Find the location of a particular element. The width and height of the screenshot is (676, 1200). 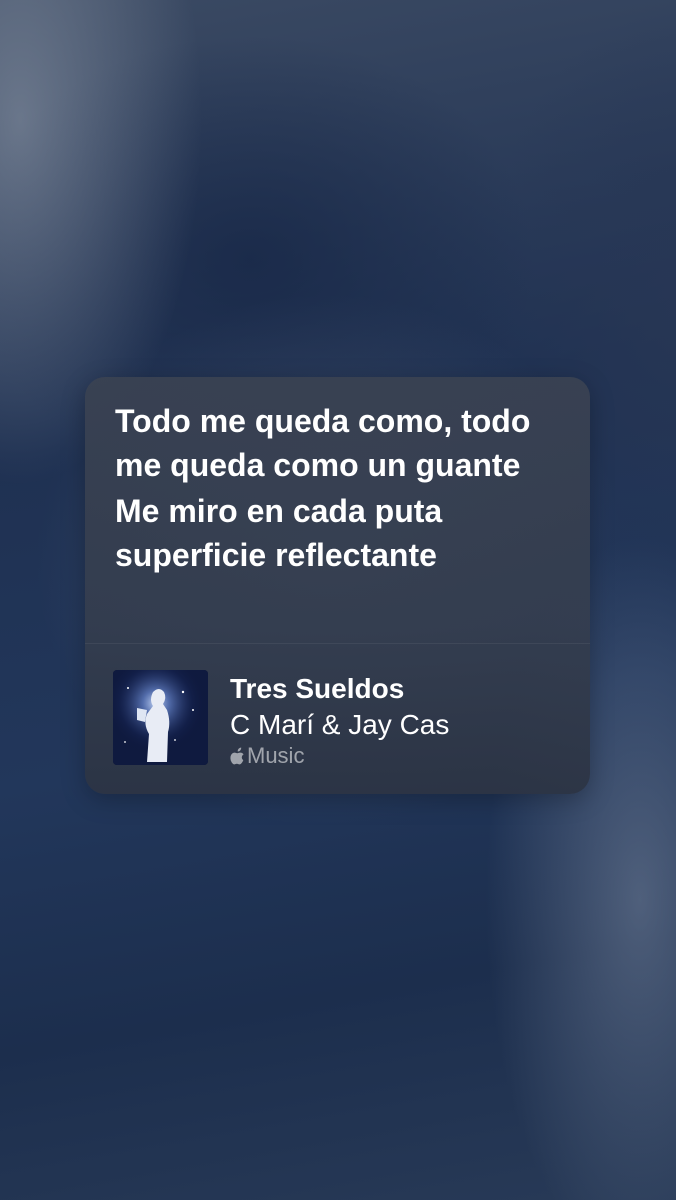

apple-logo-icon is located at coordinates (237, 755).